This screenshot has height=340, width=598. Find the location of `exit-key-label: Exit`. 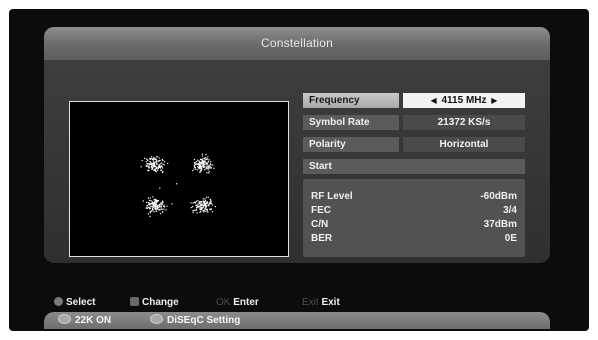

exit-key-label: Exit is located at coordinates (310, 302).